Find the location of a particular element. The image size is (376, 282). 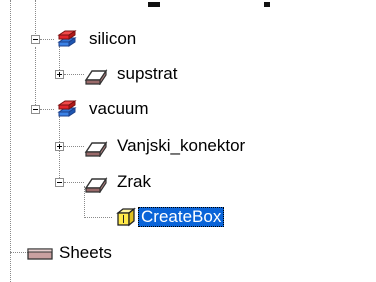

tree-node-zrak: Zrak is located at coordinates (119, 182).